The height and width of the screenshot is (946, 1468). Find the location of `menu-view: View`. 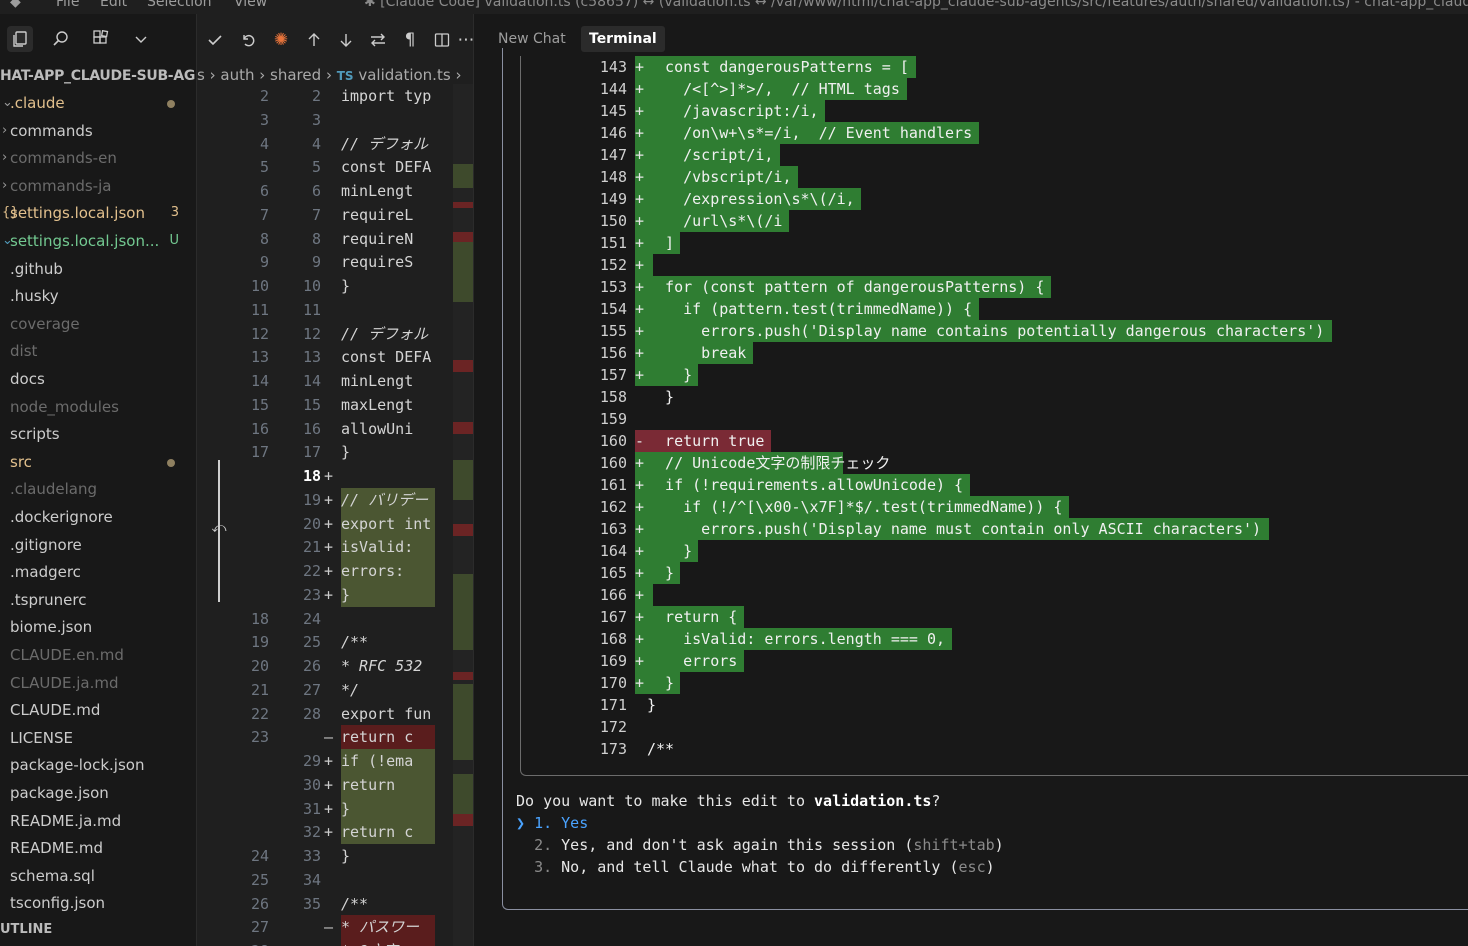

menu-view: View is located at coordinates (250, 5).